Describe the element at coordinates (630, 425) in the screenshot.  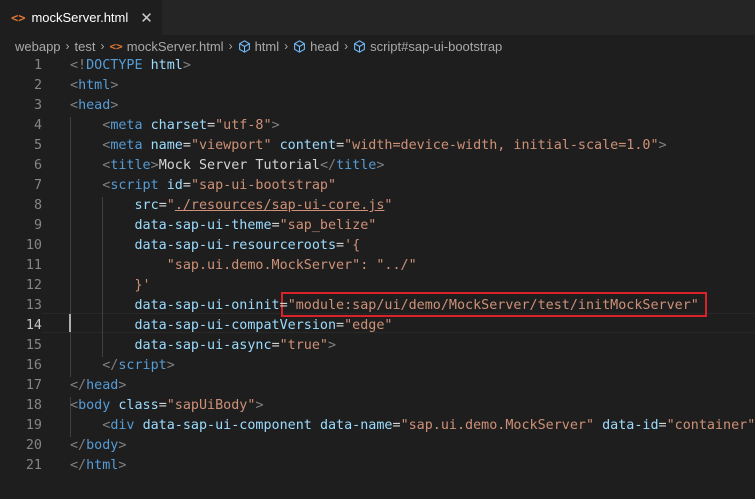
I see `code-token: data-id` at that location.